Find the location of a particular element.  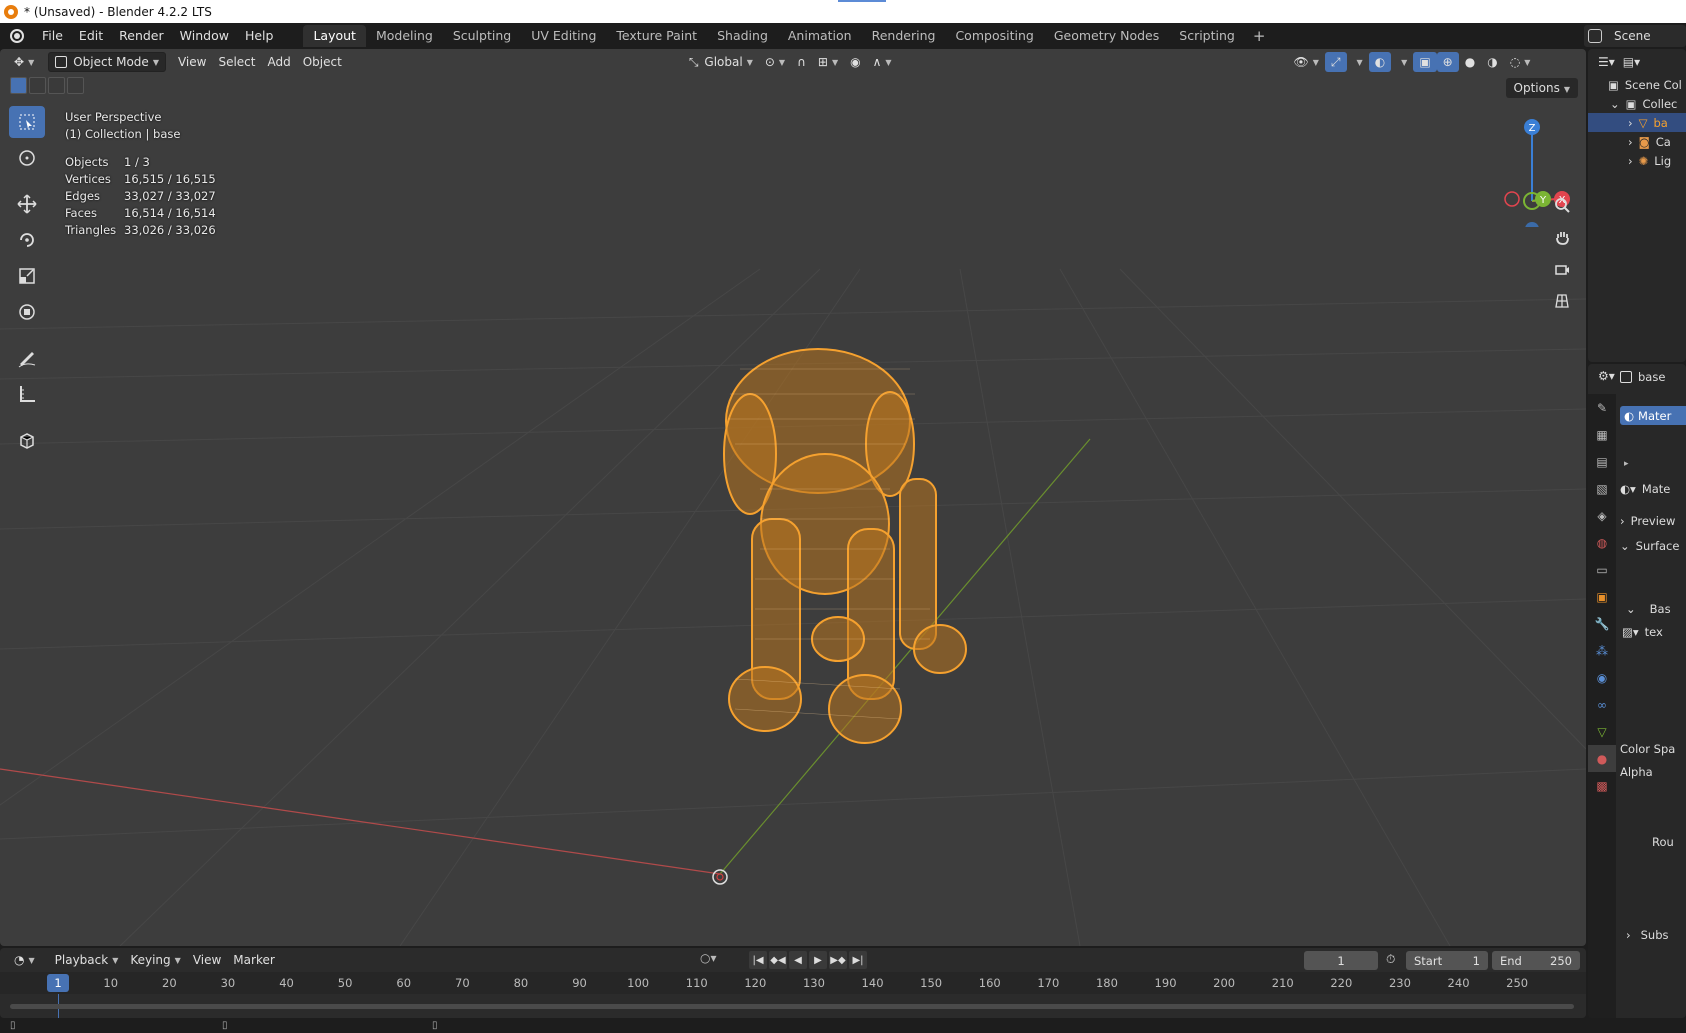

world-properties-icon: ◍ is located at coordinates (1602, 542).